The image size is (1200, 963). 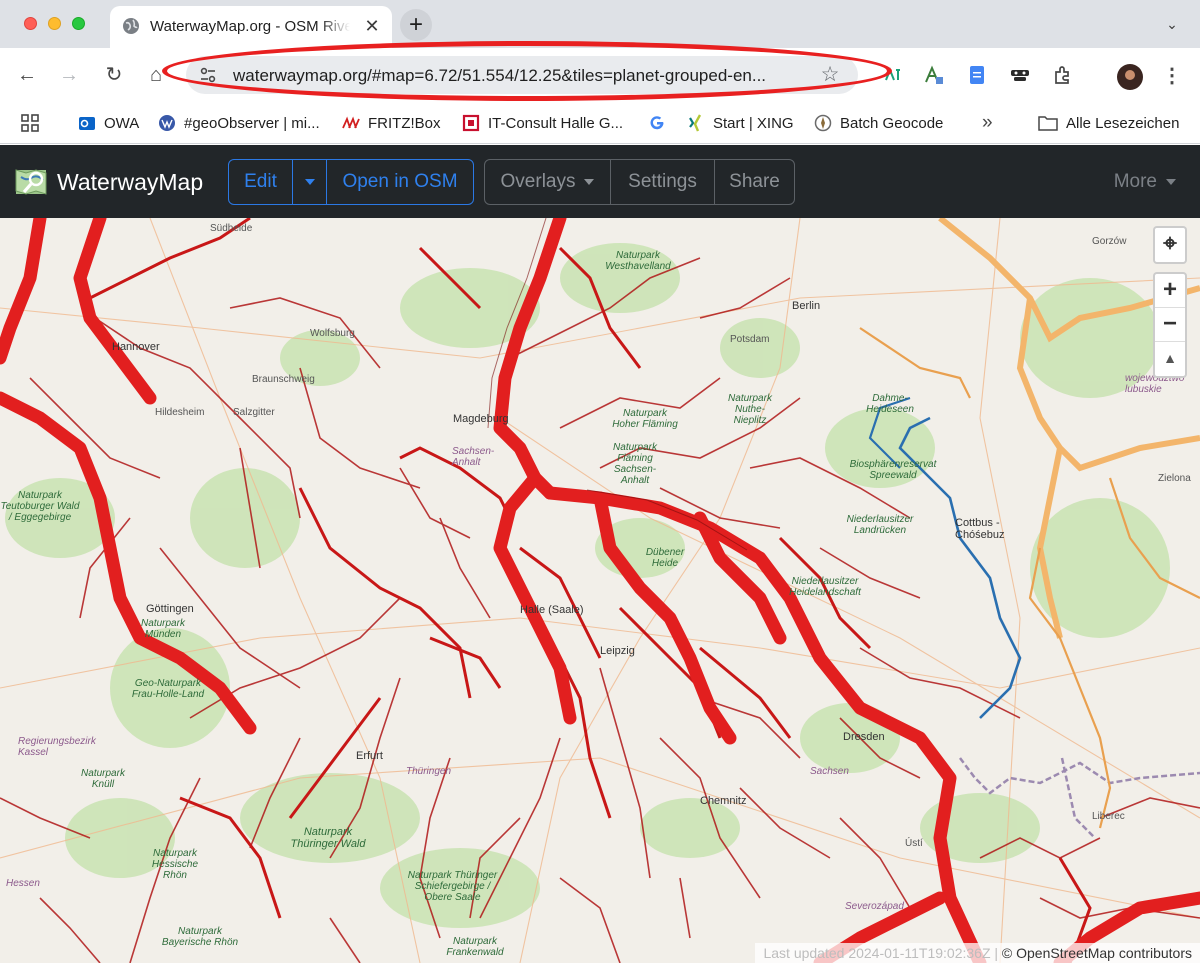 I want to click on map-label: Potsdam, so click(x=750, y=339).